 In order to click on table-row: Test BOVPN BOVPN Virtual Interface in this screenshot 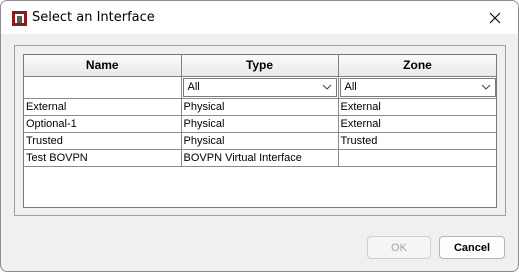, I will do `click(260, 157)`.